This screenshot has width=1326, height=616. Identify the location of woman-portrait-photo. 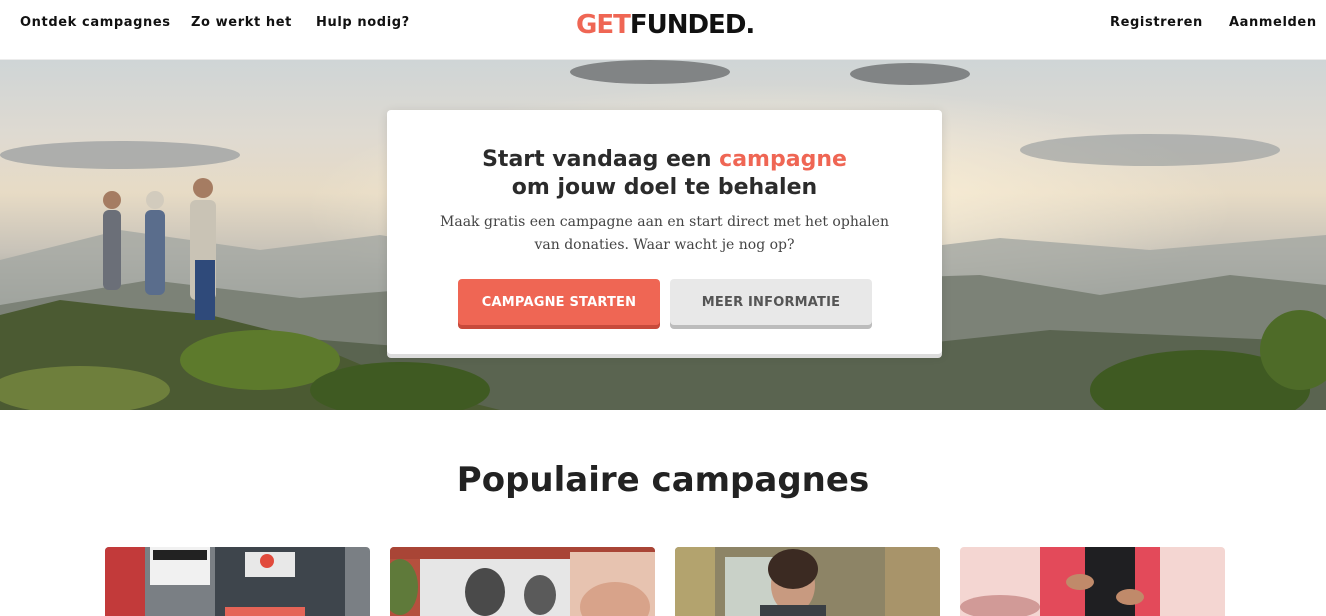
(807, 581).